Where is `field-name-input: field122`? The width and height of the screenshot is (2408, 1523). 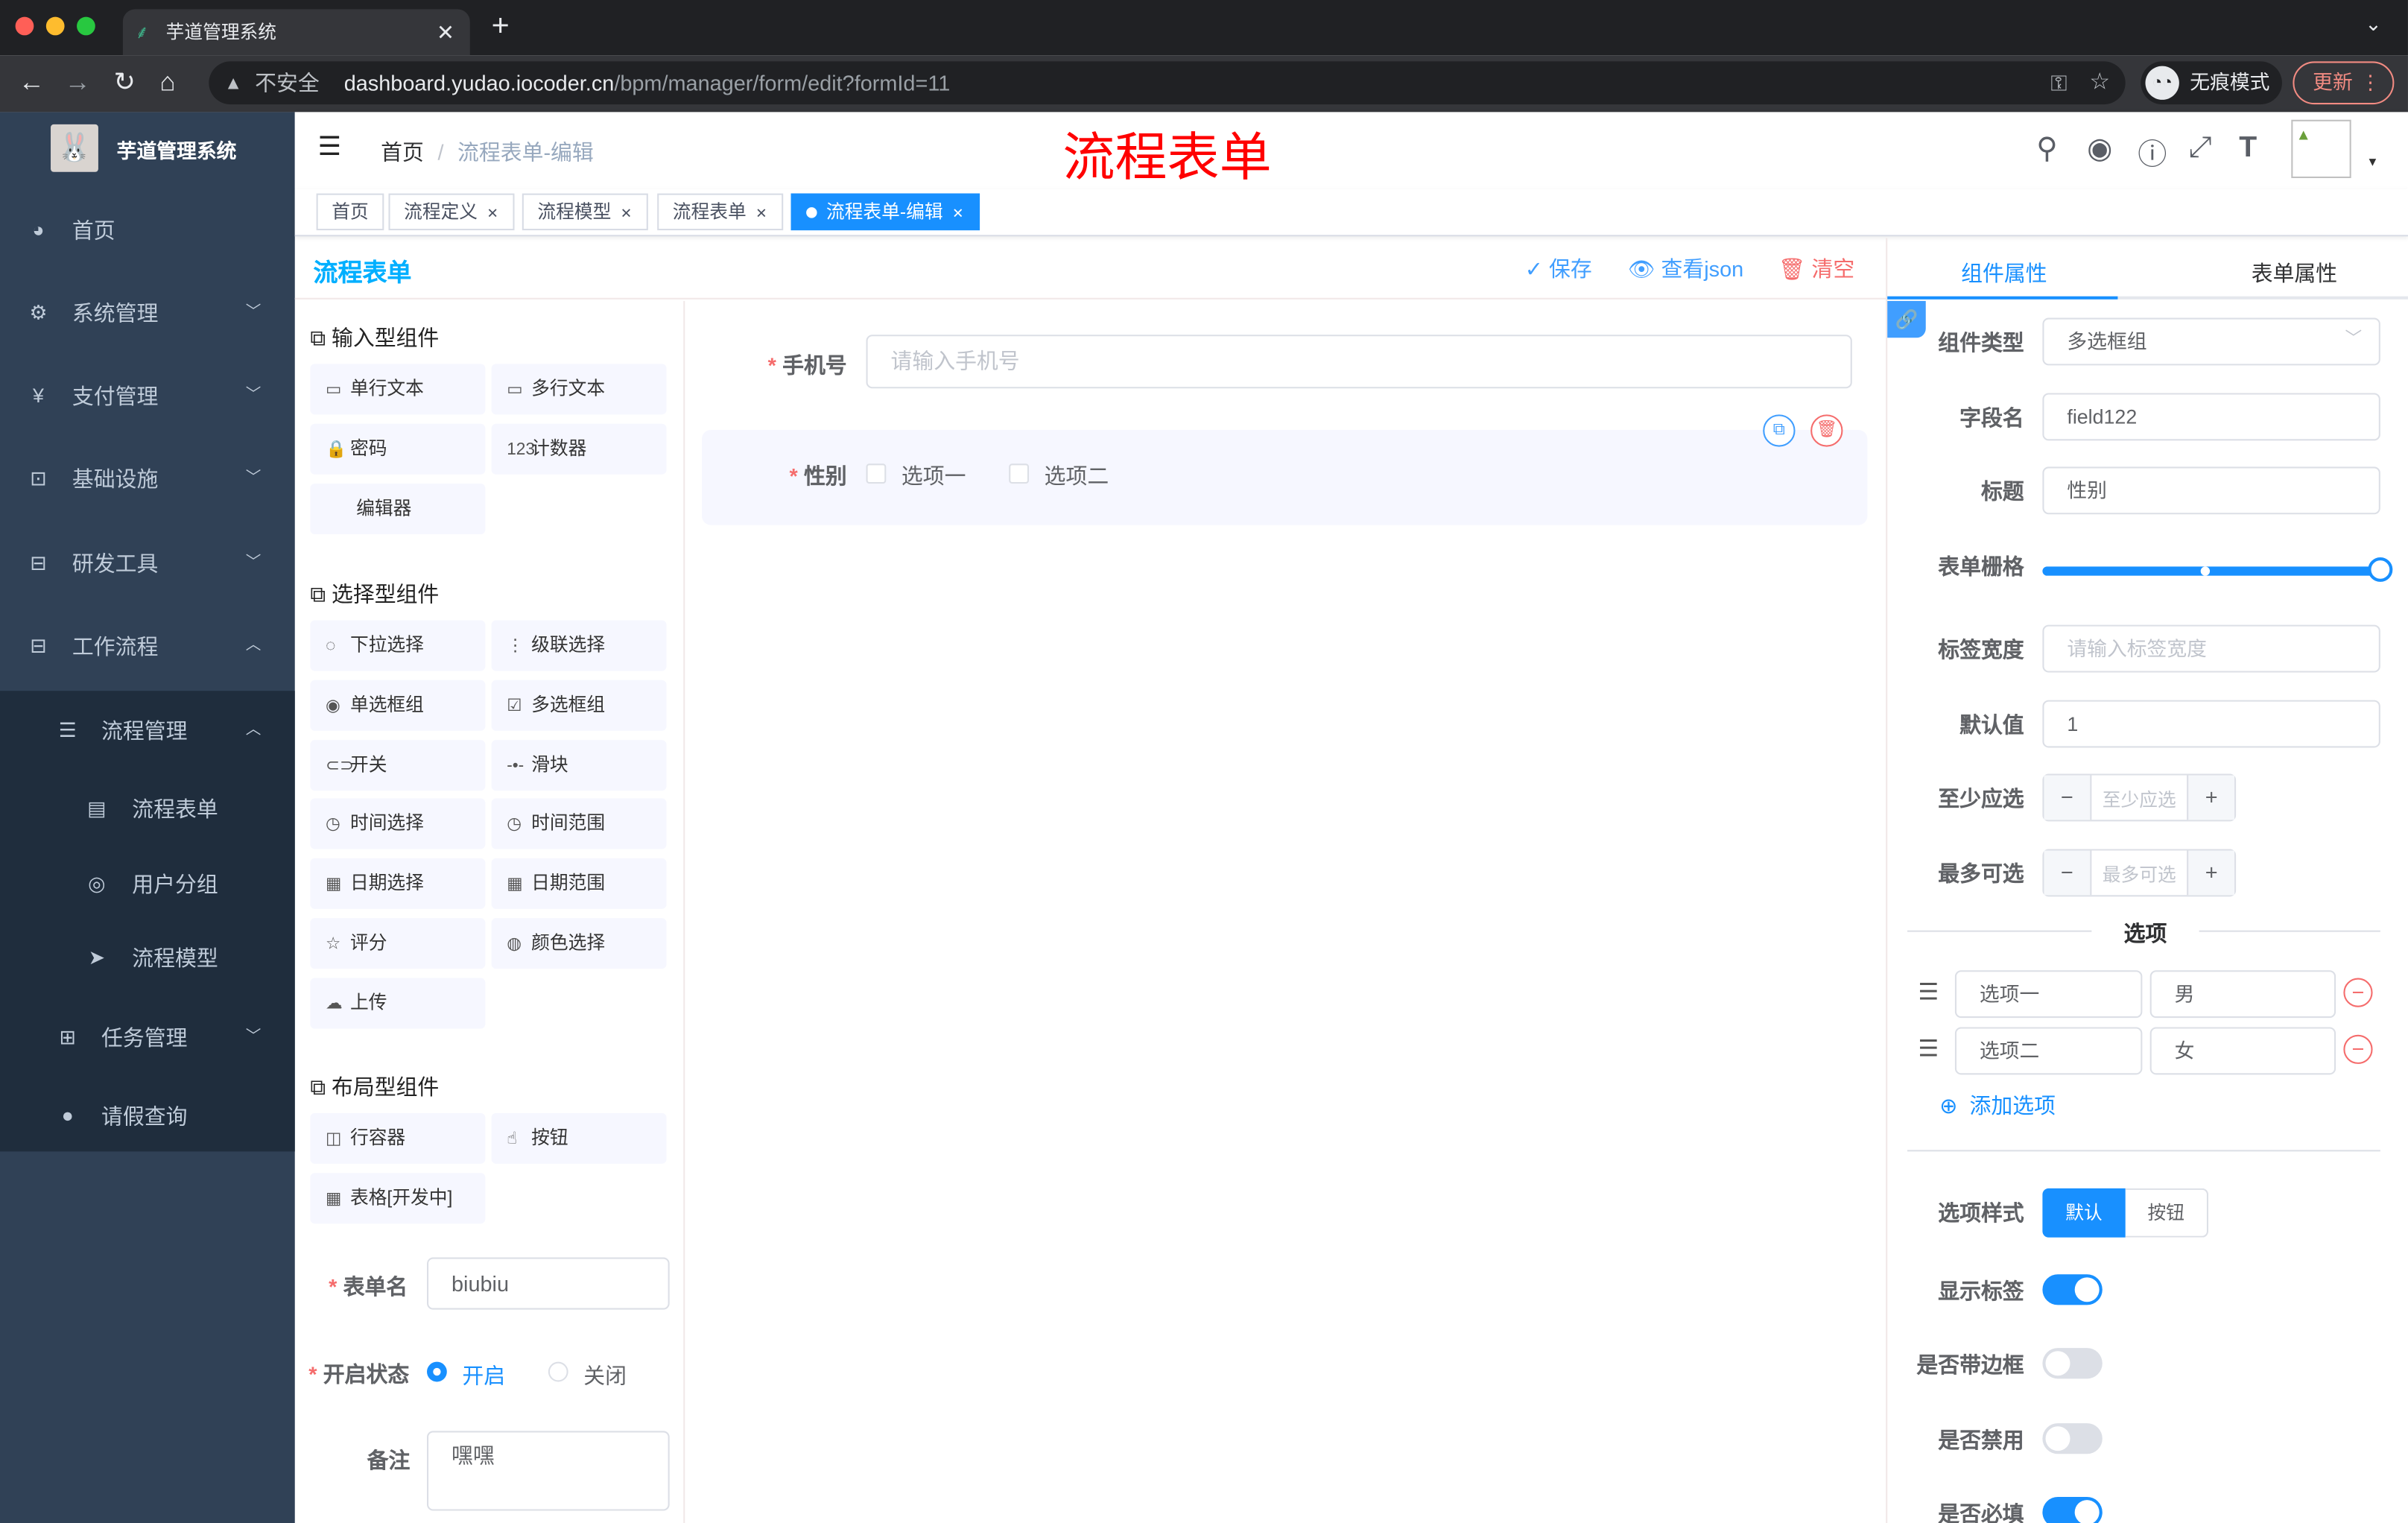
field-name-input: field122 is located at coordinates (2211, 417).